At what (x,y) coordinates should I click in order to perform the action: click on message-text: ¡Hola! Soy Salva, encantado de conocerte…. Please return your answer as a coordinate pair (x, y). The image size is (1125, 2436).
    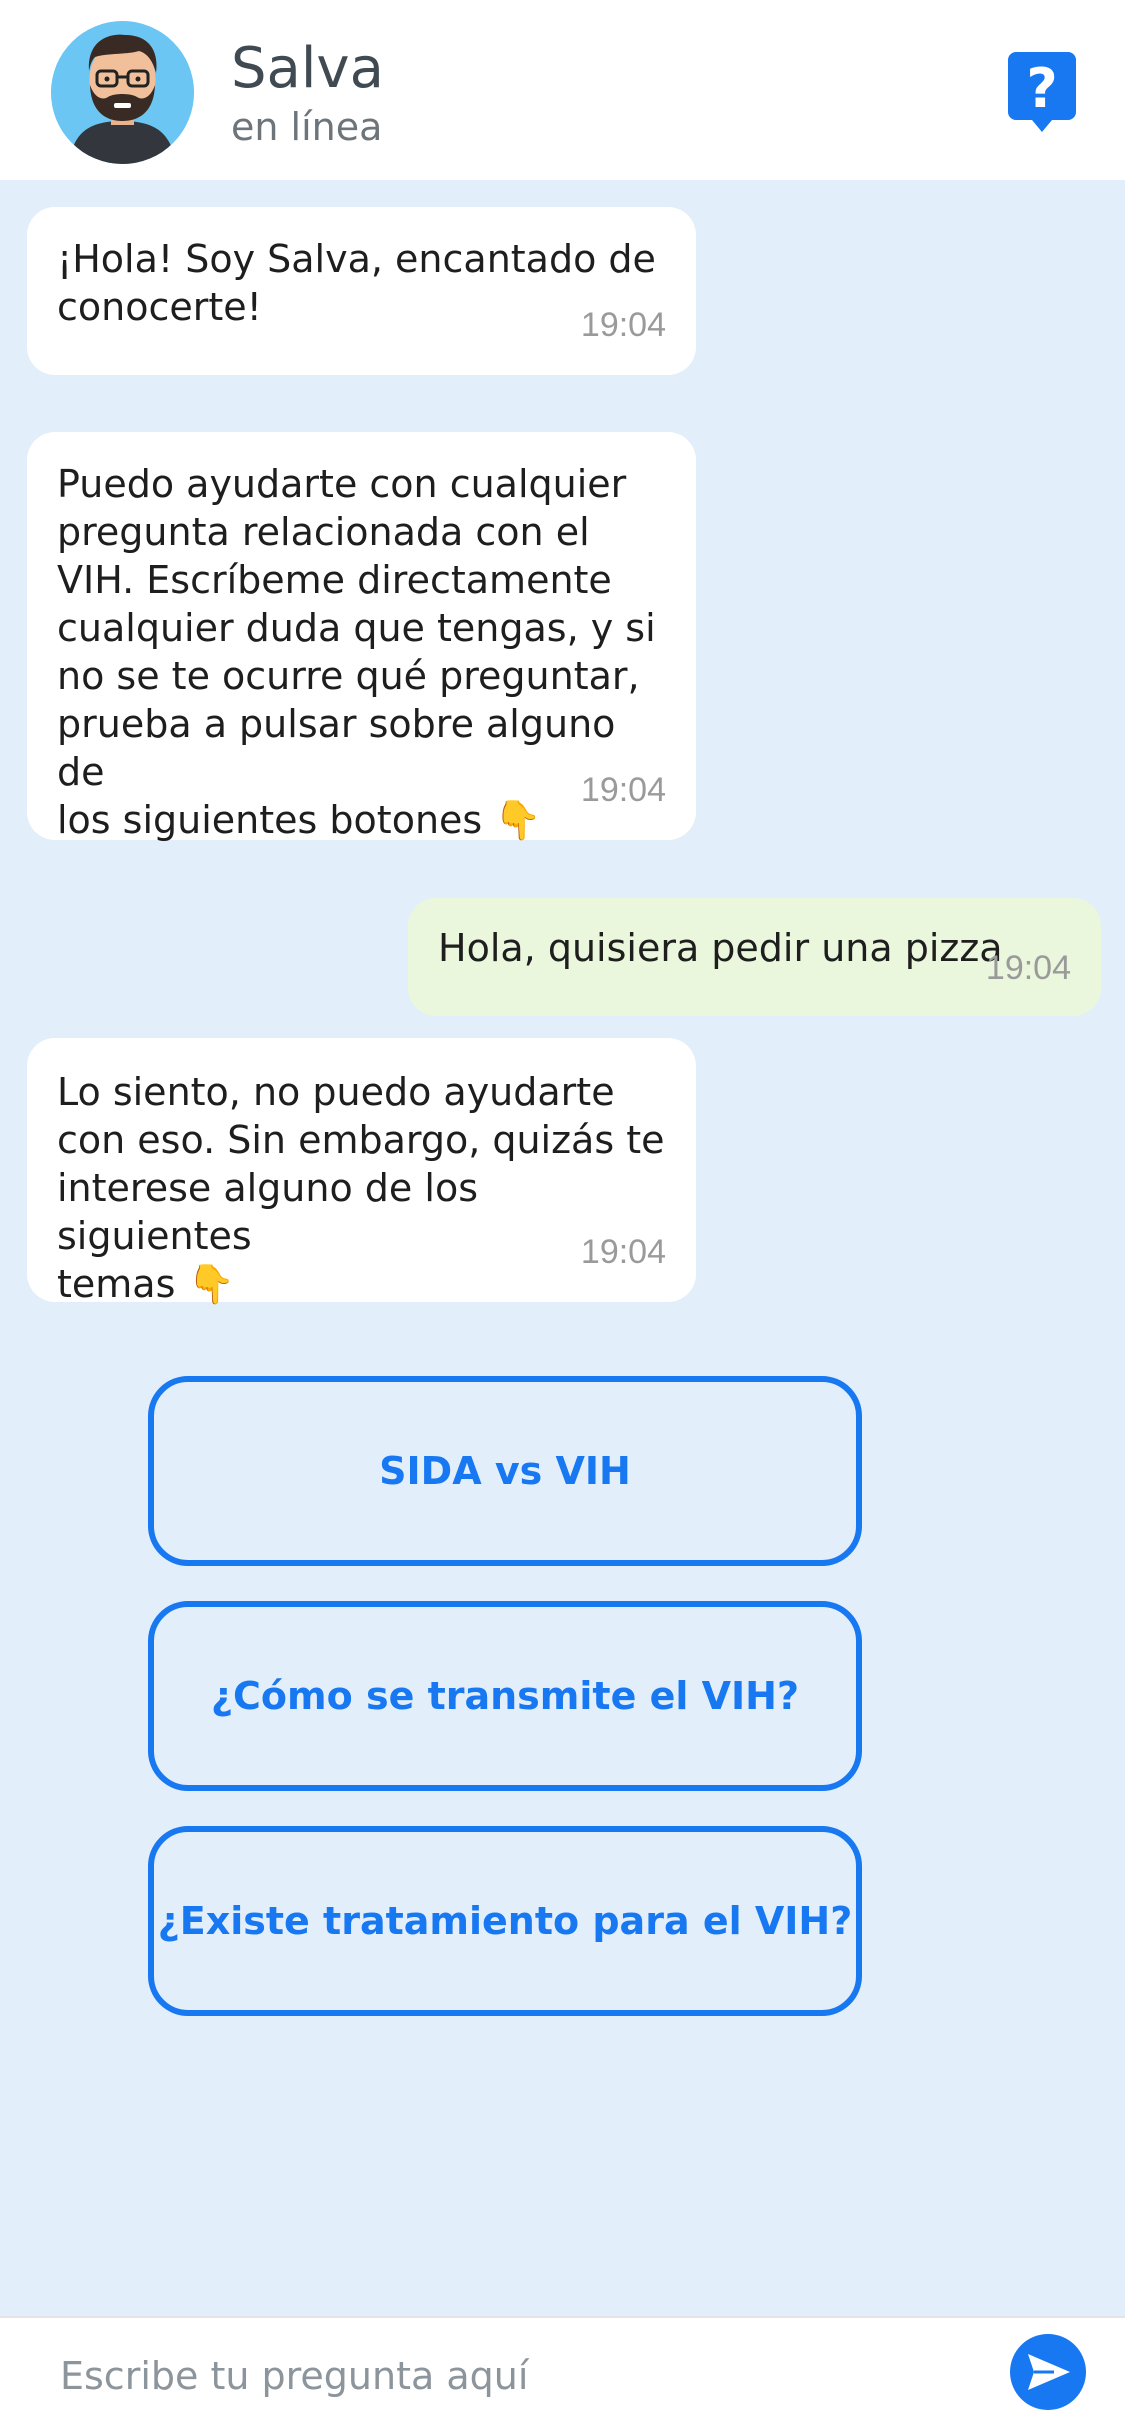
    Looking at the image, I should click on (356, 283).